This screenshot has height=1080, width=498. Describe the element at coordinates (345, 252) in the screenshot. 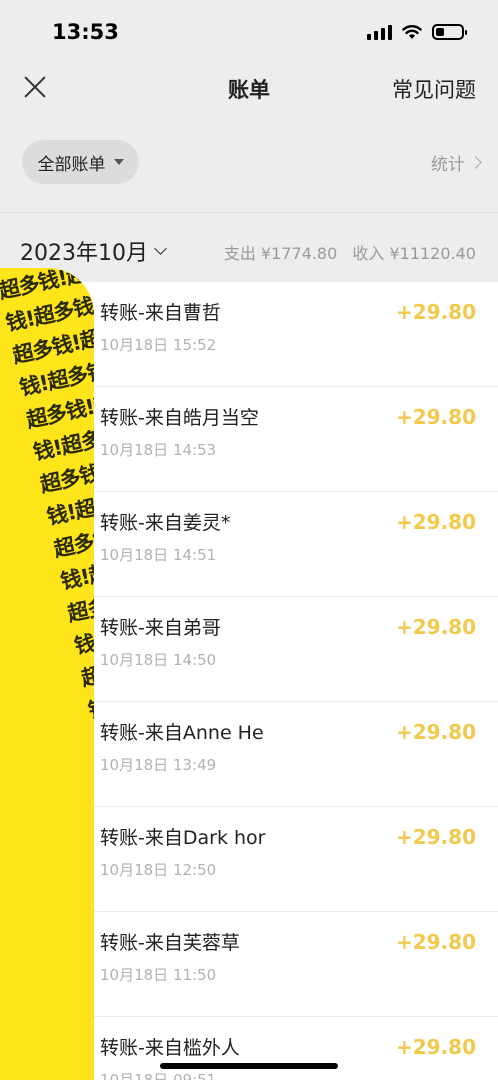

I see `month-summary: 支出 ¥1774.80 收入 ¥11120.40` at that location.